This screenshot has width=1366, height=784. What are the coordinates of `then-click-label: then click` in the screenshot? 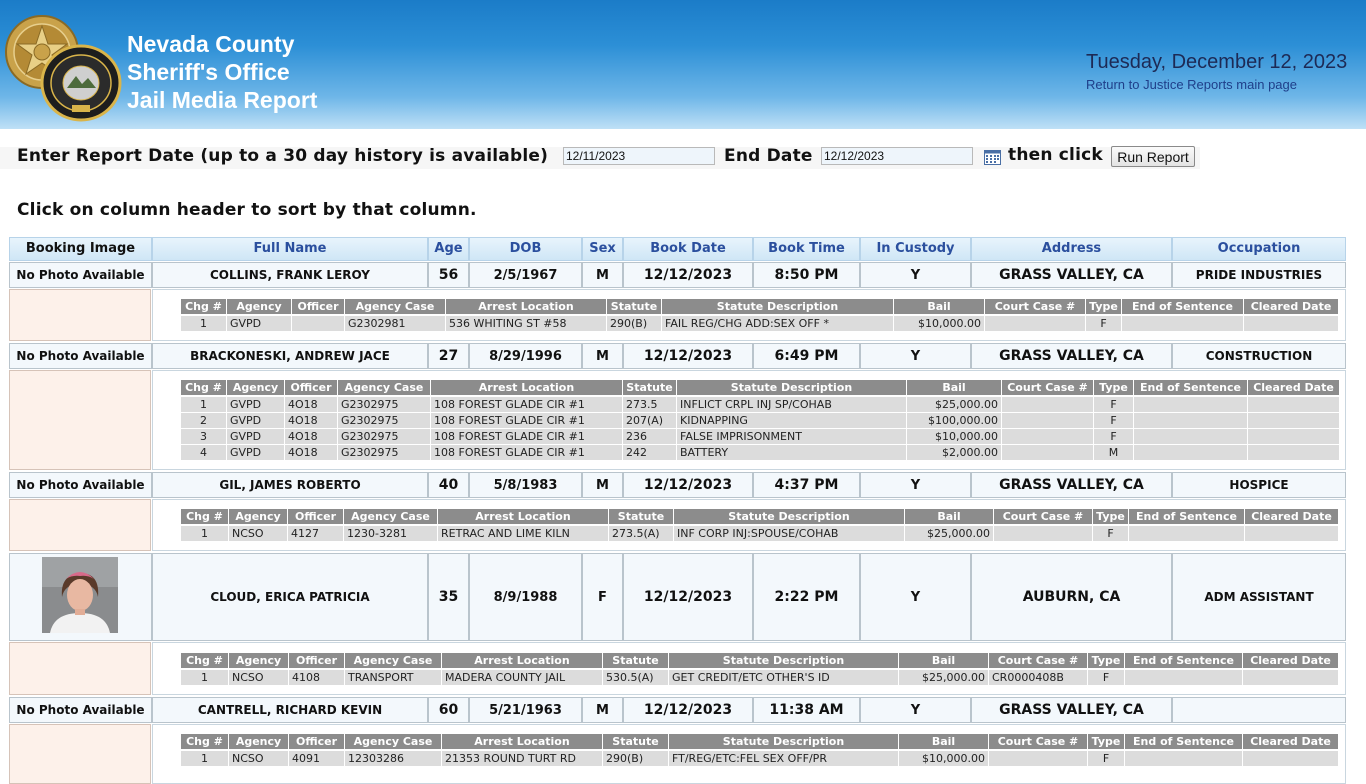 It's located at (1055, 155).